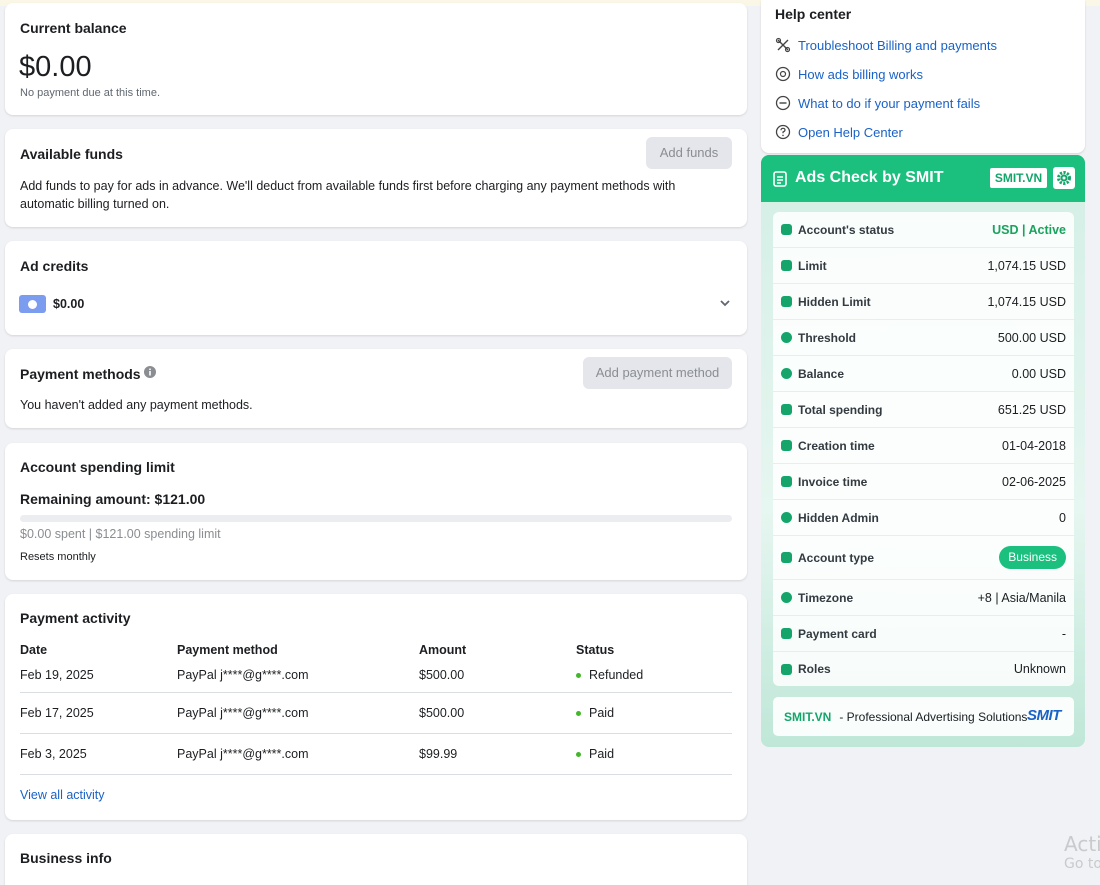  What do you see at coordinates (71, 154) in the screenshot?
I see `available-funds-title: Available funds` at bounding box center [71, 154].